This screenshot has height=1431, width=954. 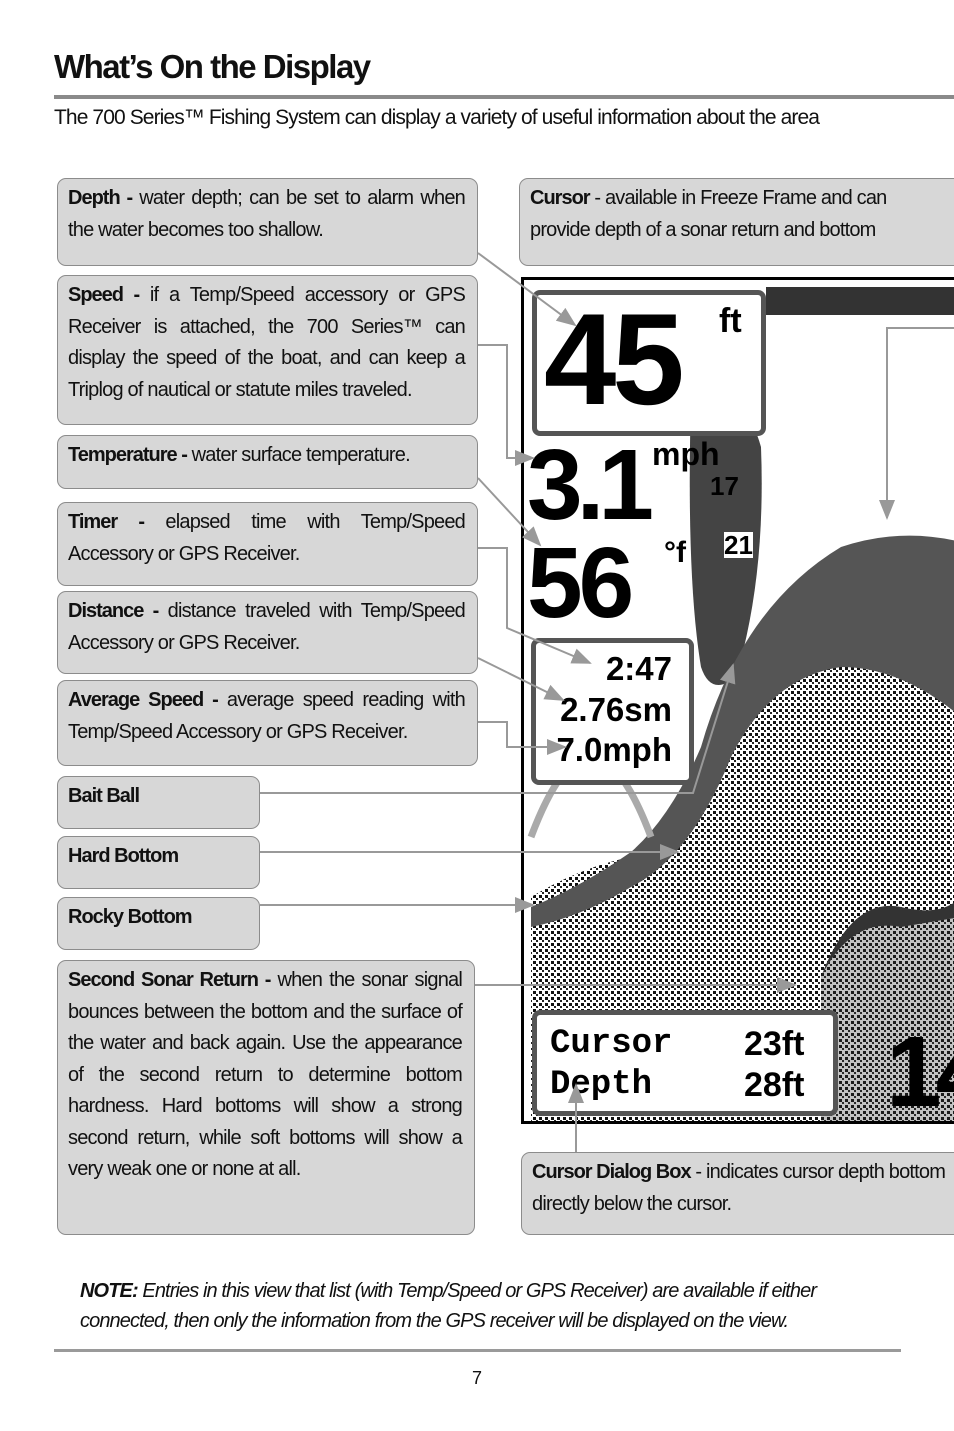 I want to click on callout-label: Second Sonar Return -, so click(x=169, y=980).